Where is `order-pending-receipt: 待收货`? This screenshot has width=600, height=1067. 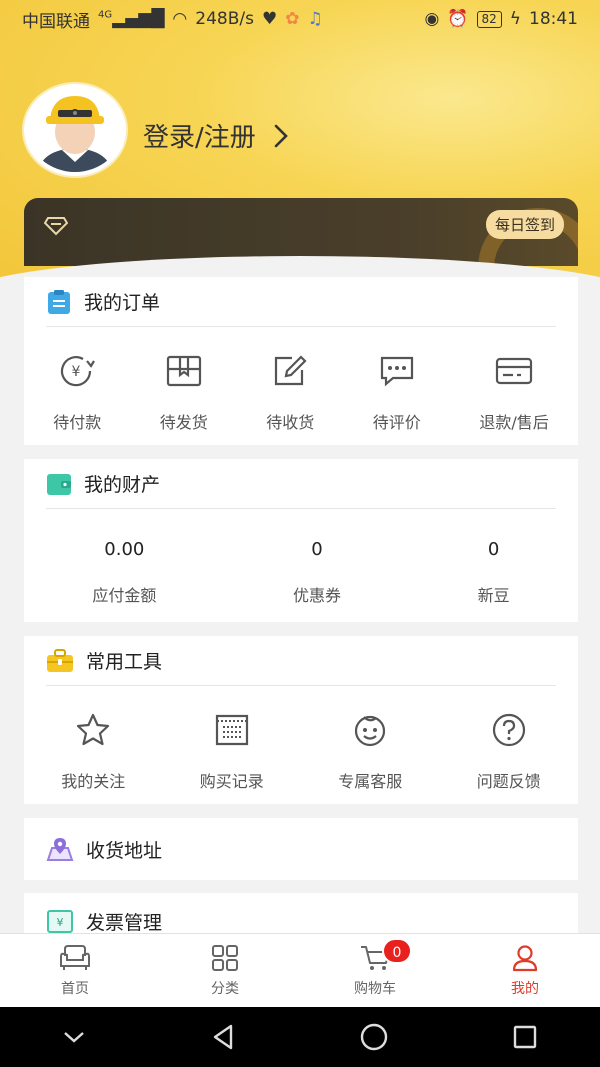 order-pending-receipt: 待收货 is located at coordinates (290, 380).